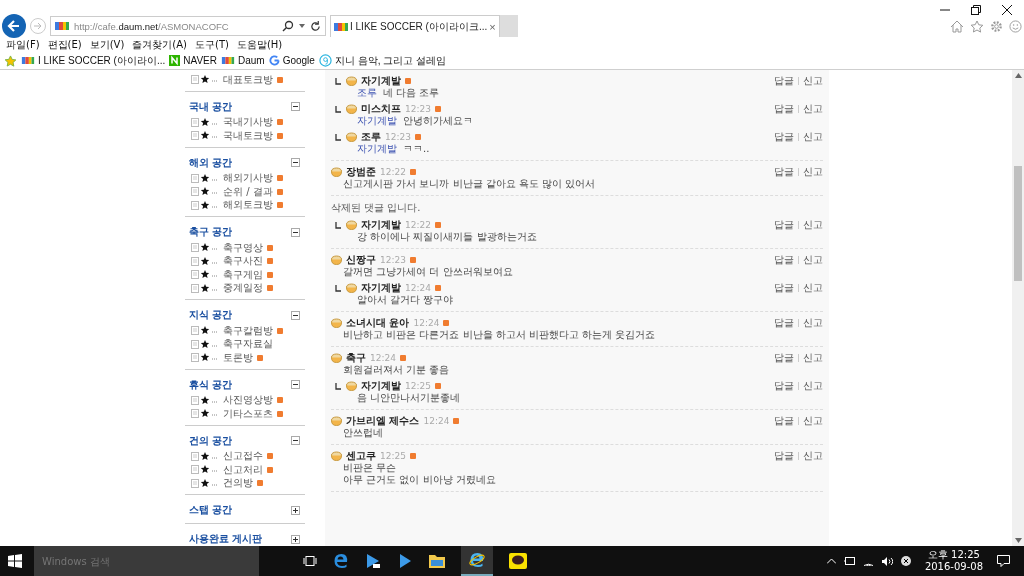  Describe the element at coordinates (245, 358) in the screenshot. I see `board-link: 토론방` at that location.